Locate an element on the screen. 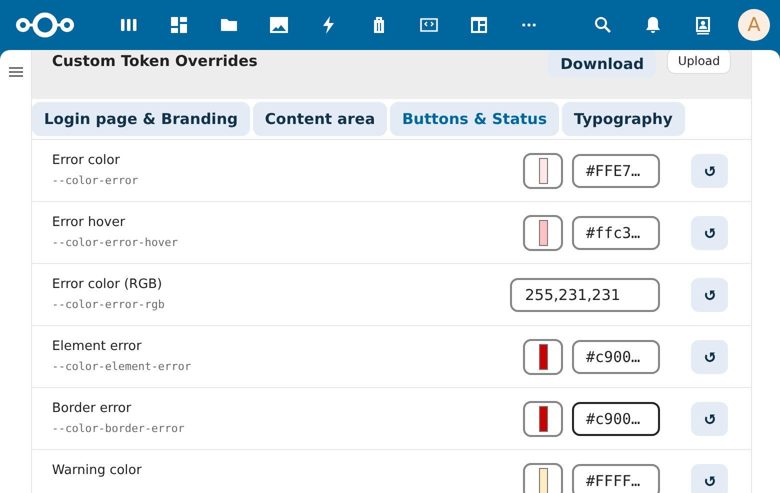 This screenshot has height=493, width=780. search-icon is located at coordinates (603, 25).